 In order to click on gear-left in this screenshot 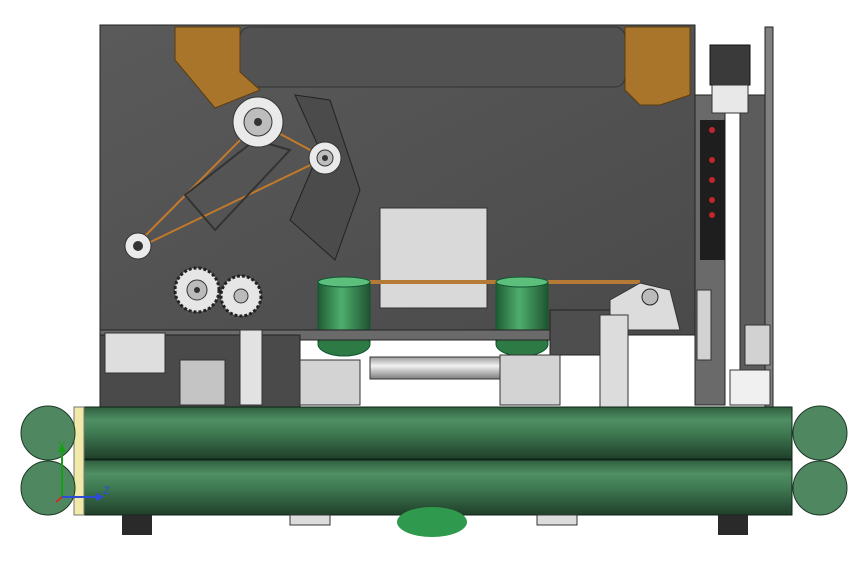, I will do `click(197, 290)`.